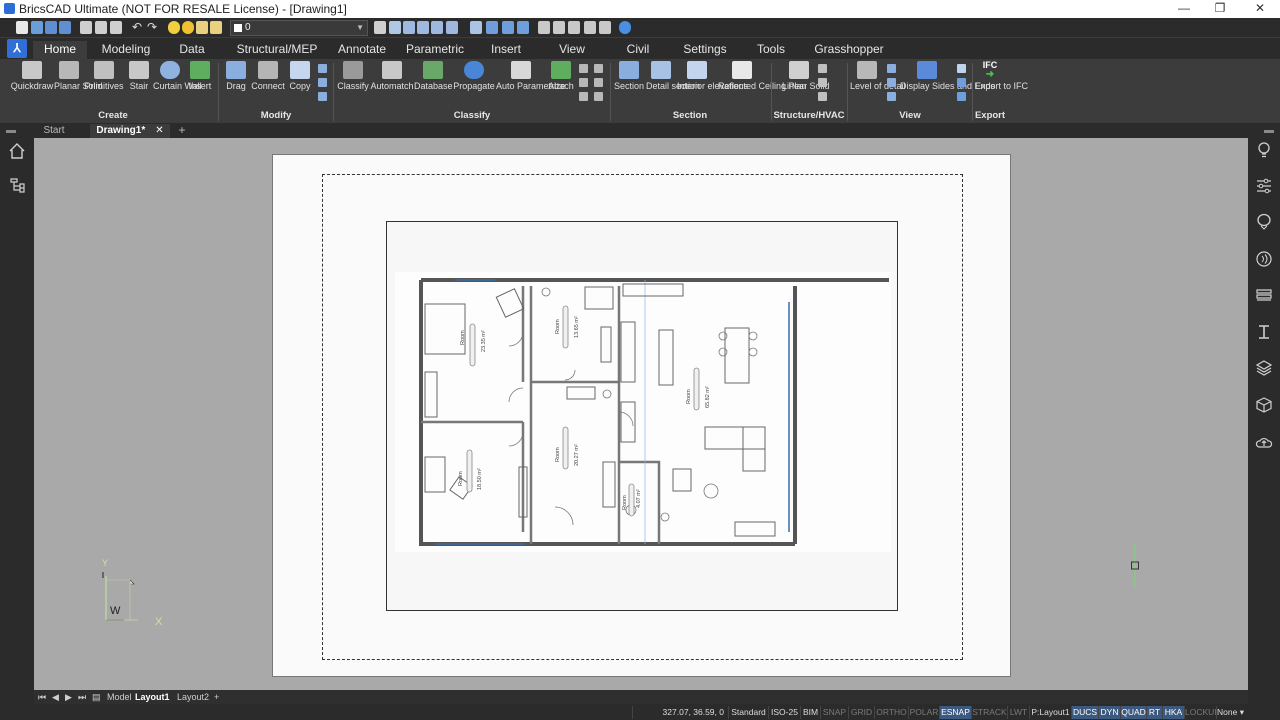 The height and width of the screenshot is (720, 1280). I want to click on display-sides-and-ends-button: Display Sides and Ends, so click(947, 76).